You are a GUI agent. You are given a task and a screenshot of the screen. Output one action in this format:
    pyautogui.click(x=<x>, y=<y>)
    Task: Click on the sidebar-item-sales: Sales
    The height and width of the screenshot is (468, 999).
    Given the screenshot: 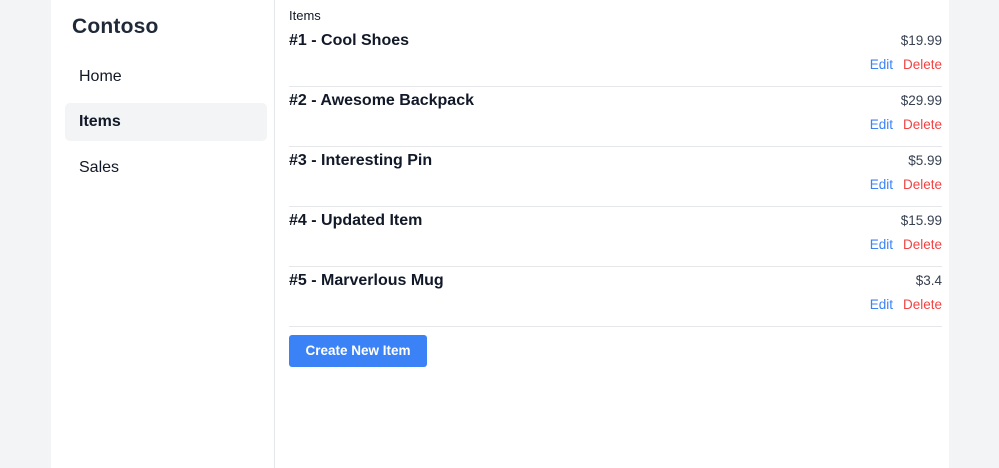 What is the action you would take?
    pyautogui.click(x=166, y=168)
    